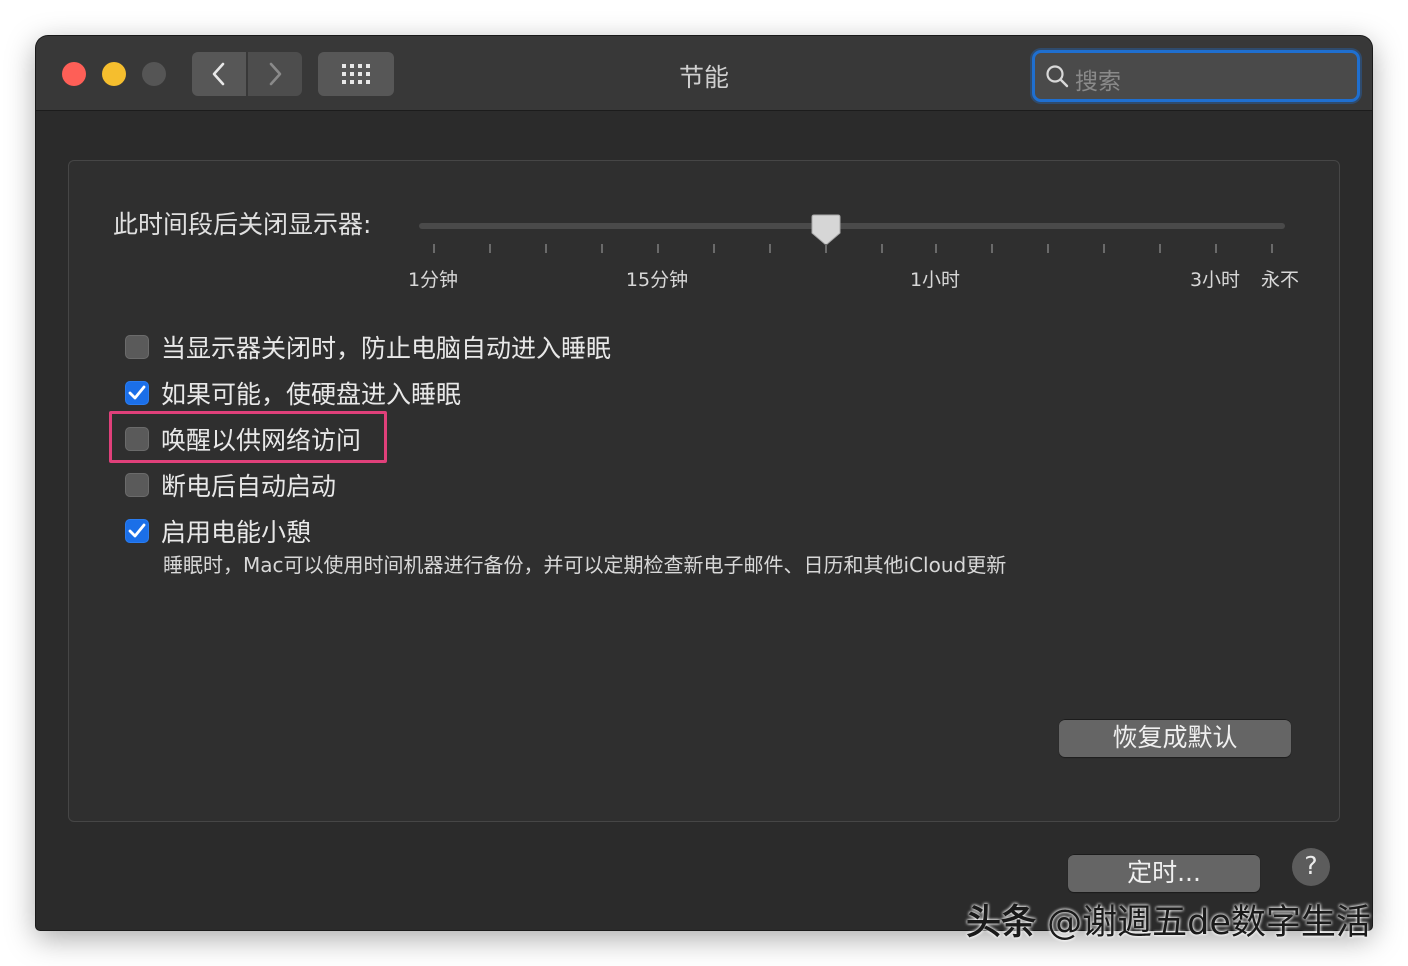 The image size is (1408, 966). I want to click on display-sleep-slider-track, so click(852, 226).